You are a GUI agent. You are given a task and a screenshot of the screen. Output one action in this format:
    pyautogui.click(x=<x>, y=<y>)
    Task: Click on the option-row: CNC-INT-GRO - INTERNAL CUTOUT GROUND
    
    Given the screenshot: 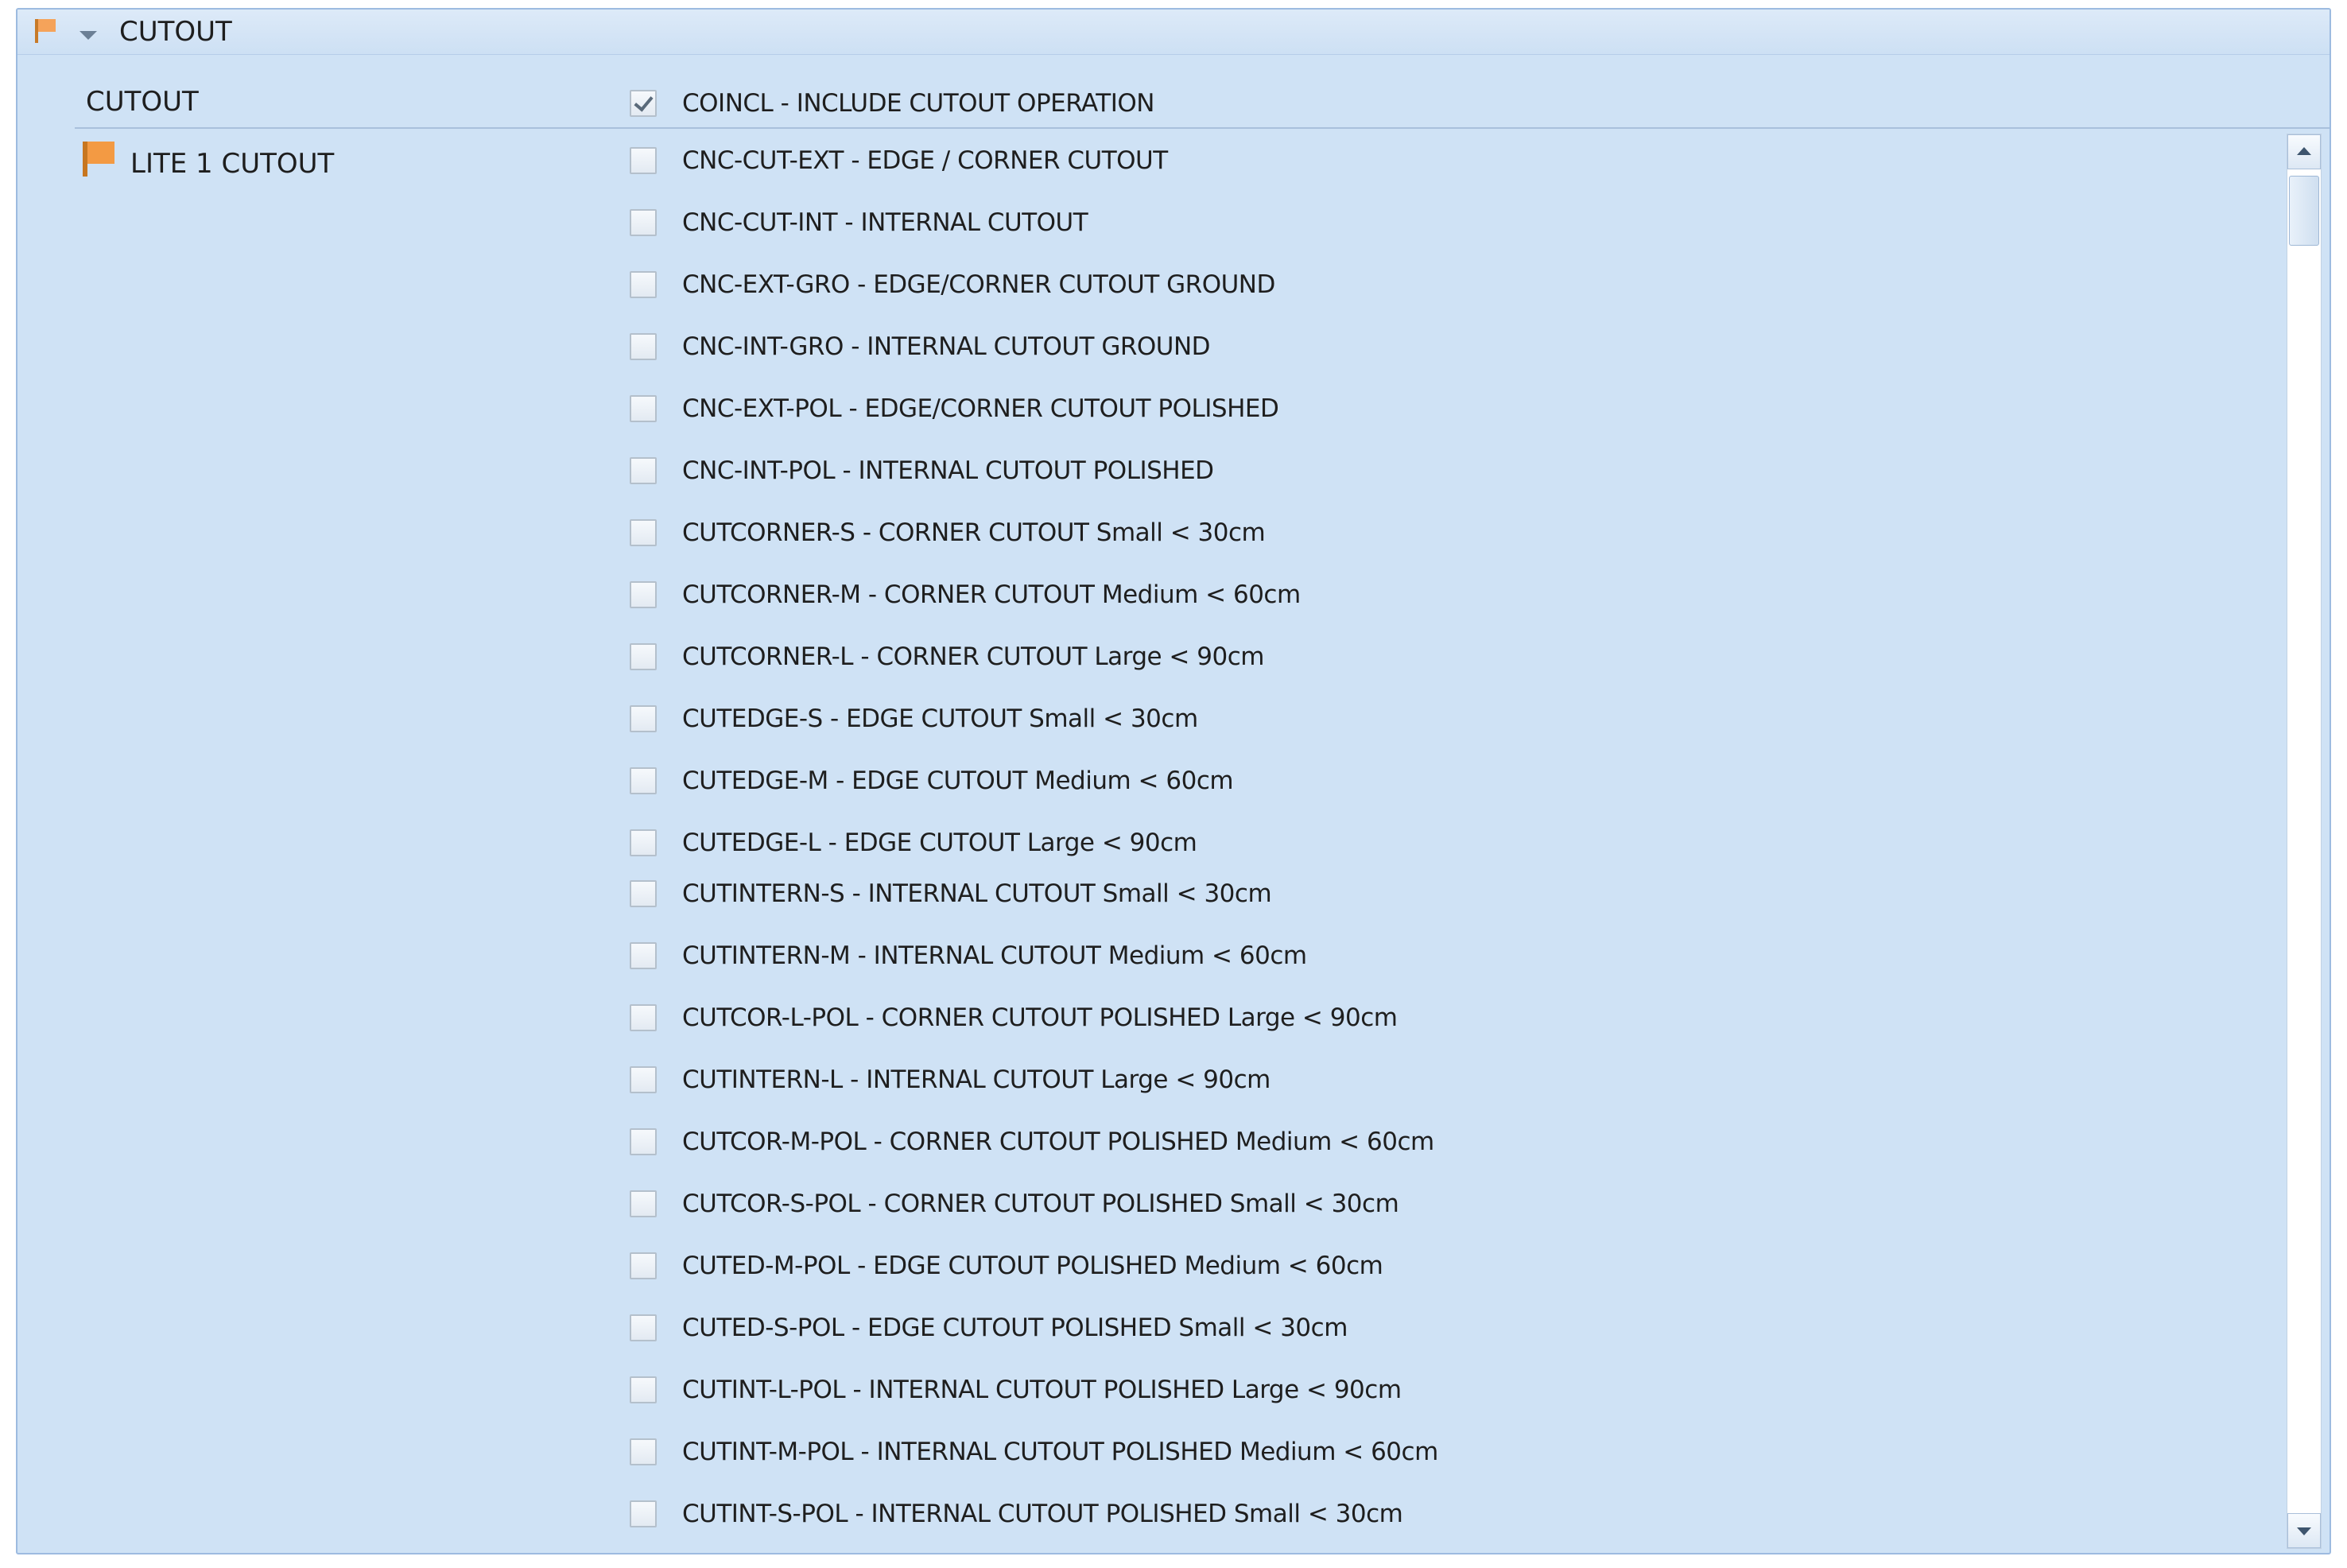 What is the action you would take?
    pyautogui.click(x=921, y=347)
    